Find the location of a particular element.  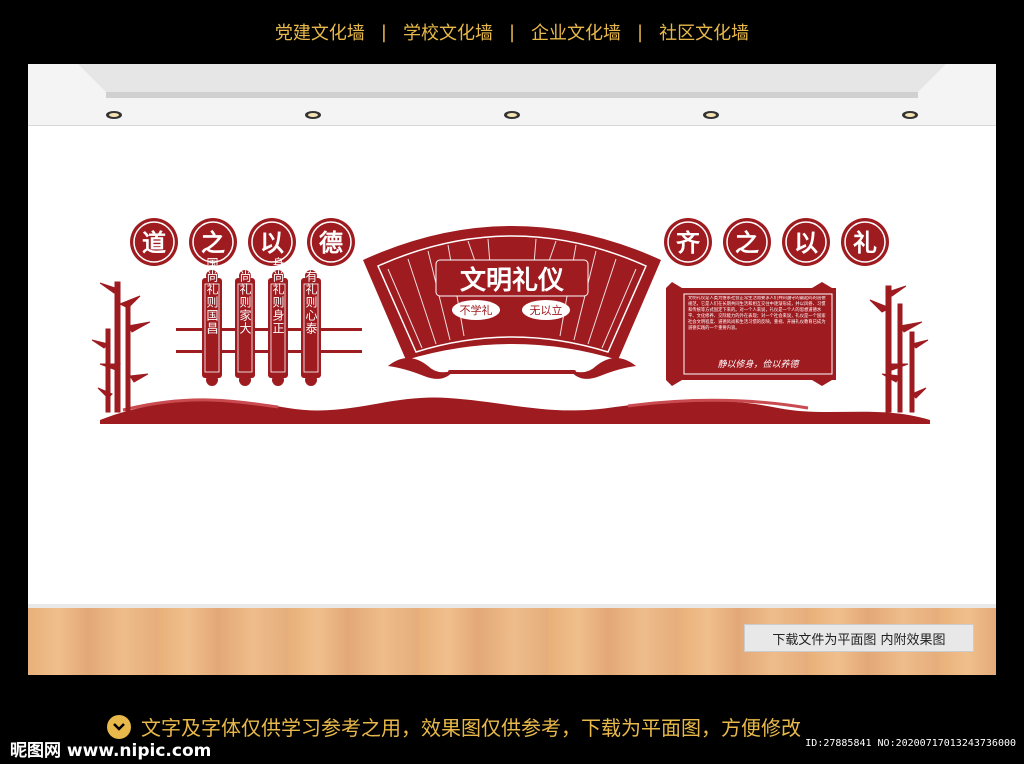

fan-subtitle-left: 不学礼 is located at coordinates (476, 310).